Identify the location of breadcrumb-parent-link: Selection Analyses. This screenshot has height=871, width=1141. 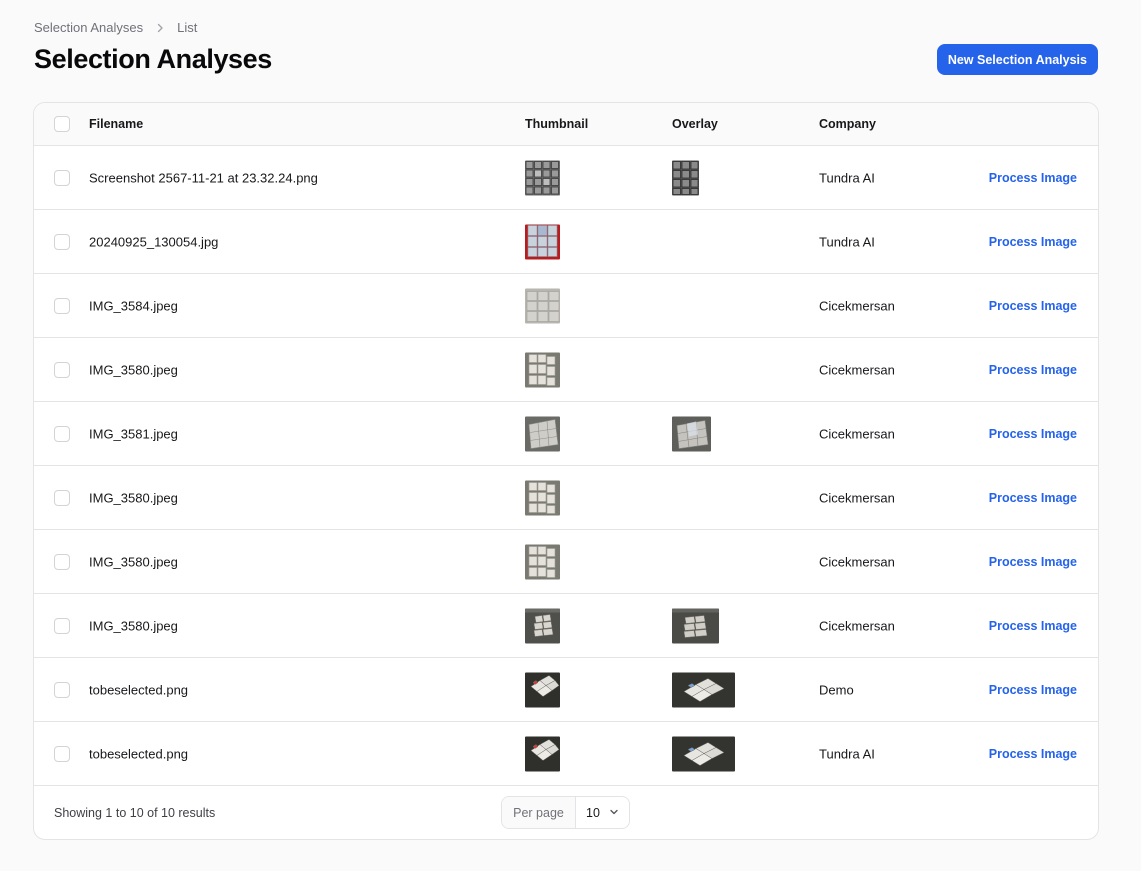
(88, 27).